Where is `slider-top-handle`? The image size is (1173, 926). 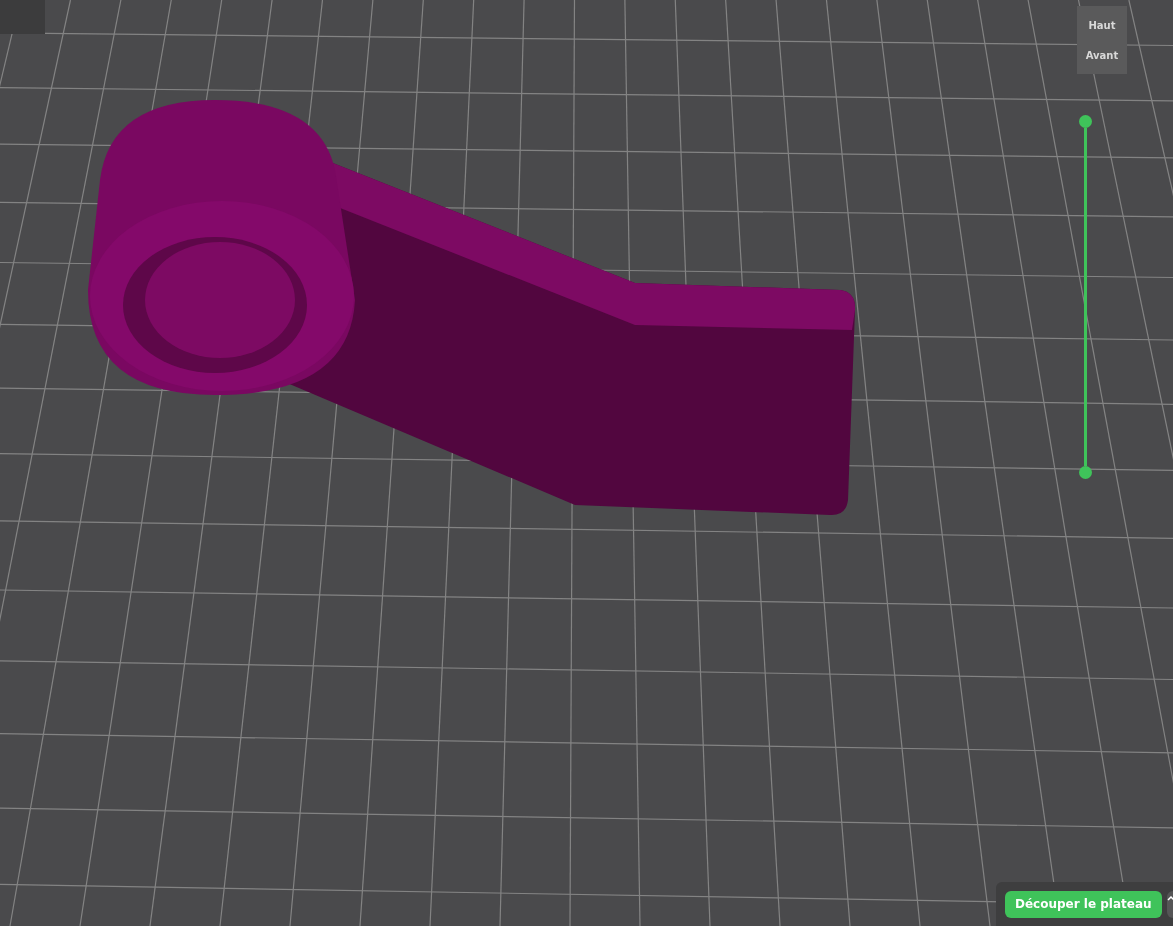 slider-top-handle is located at coordinates (1085, 121).